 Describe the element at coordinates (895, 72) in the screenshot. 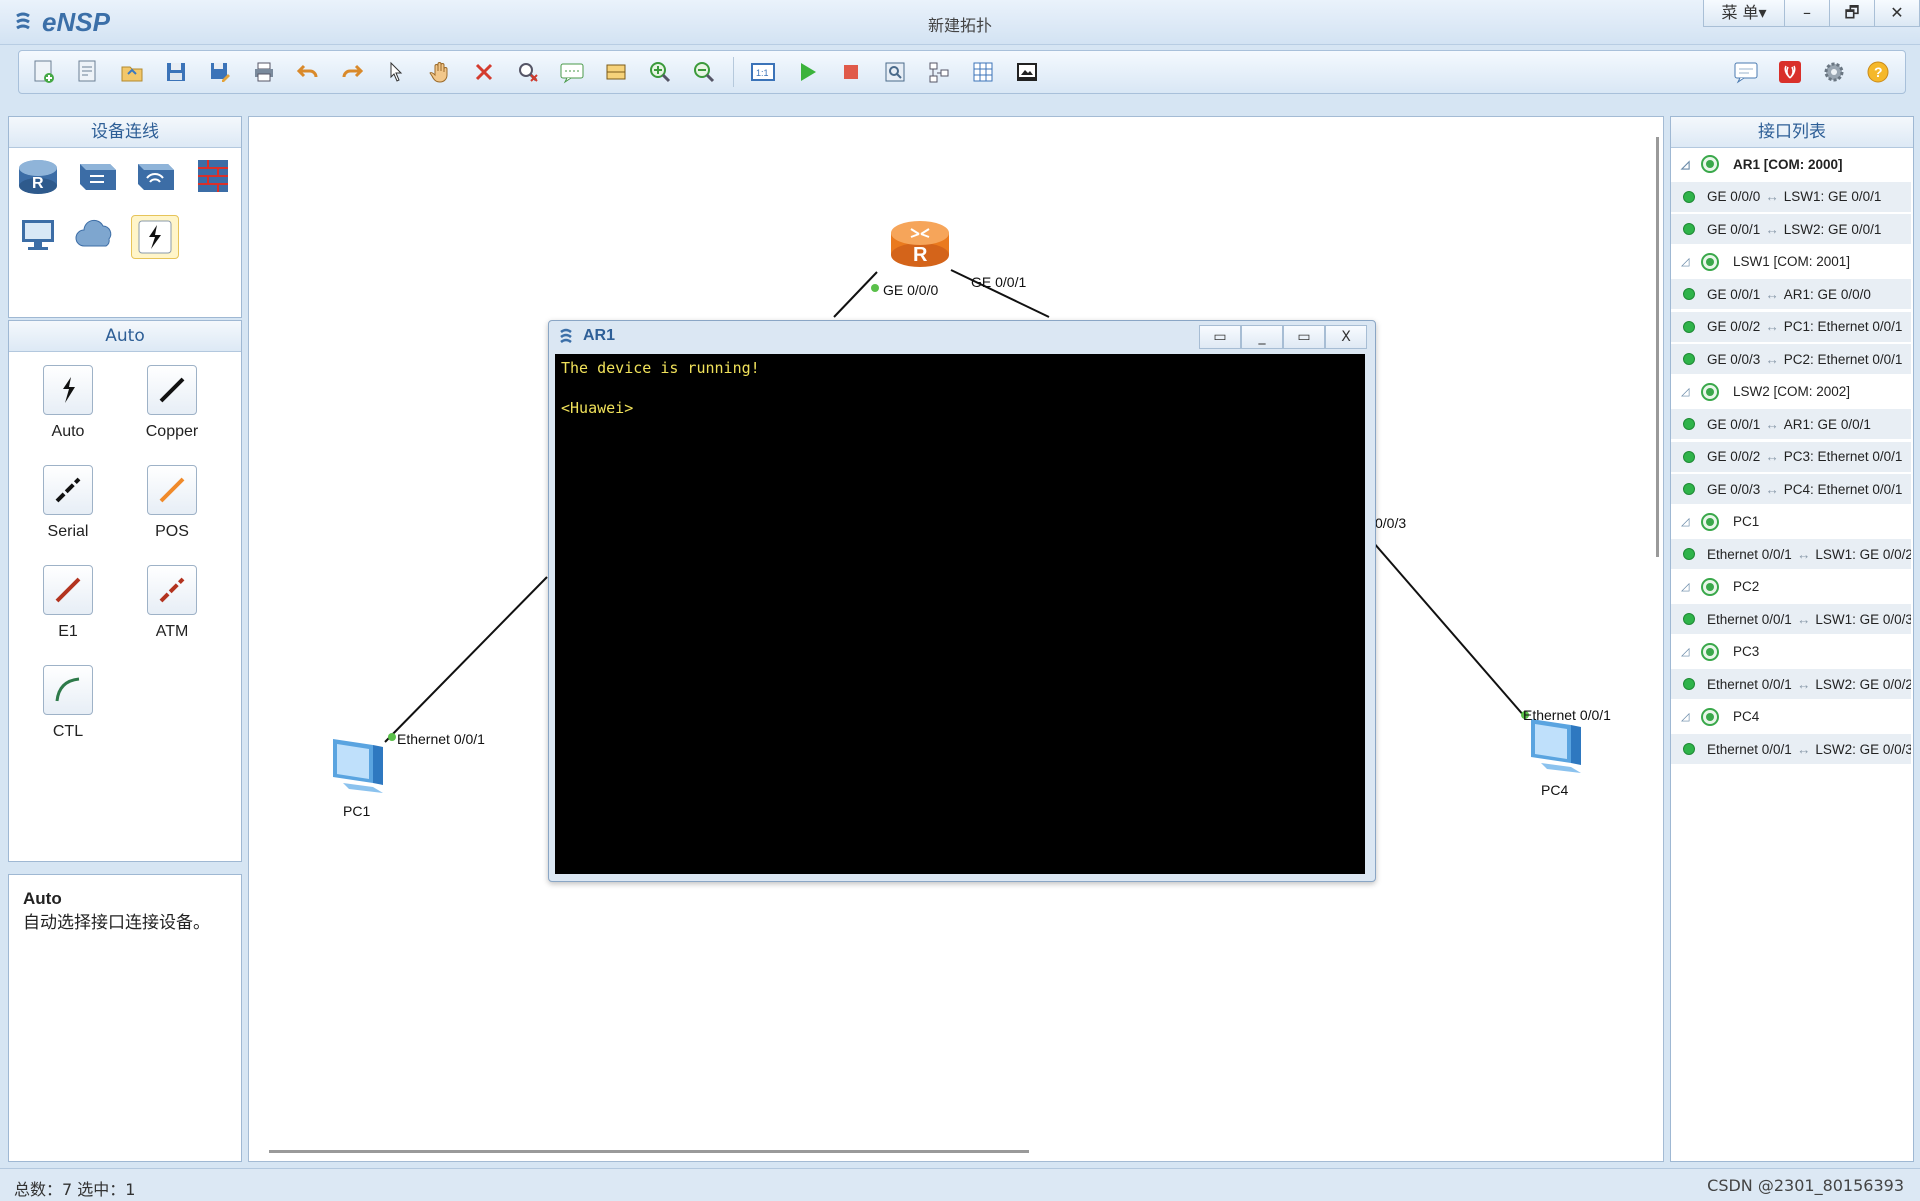

I see `capture-icon` at that location.